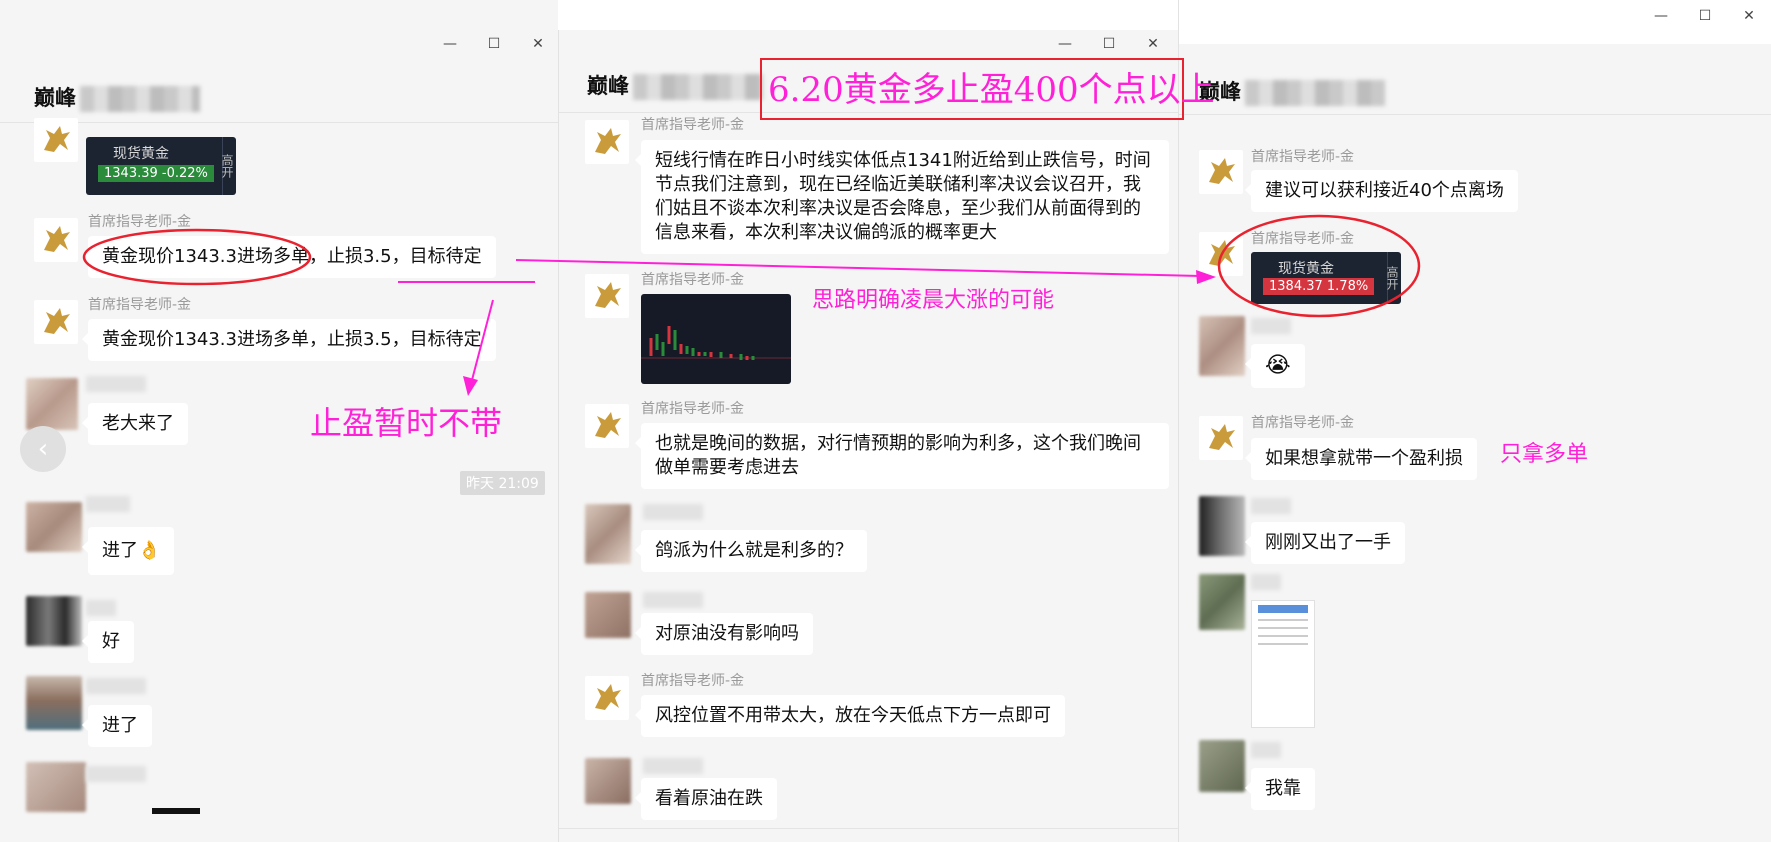  I want to click on message-bubble: 风控位置不用带太大，放在今天低点下方一点即可, so click(850, 716).